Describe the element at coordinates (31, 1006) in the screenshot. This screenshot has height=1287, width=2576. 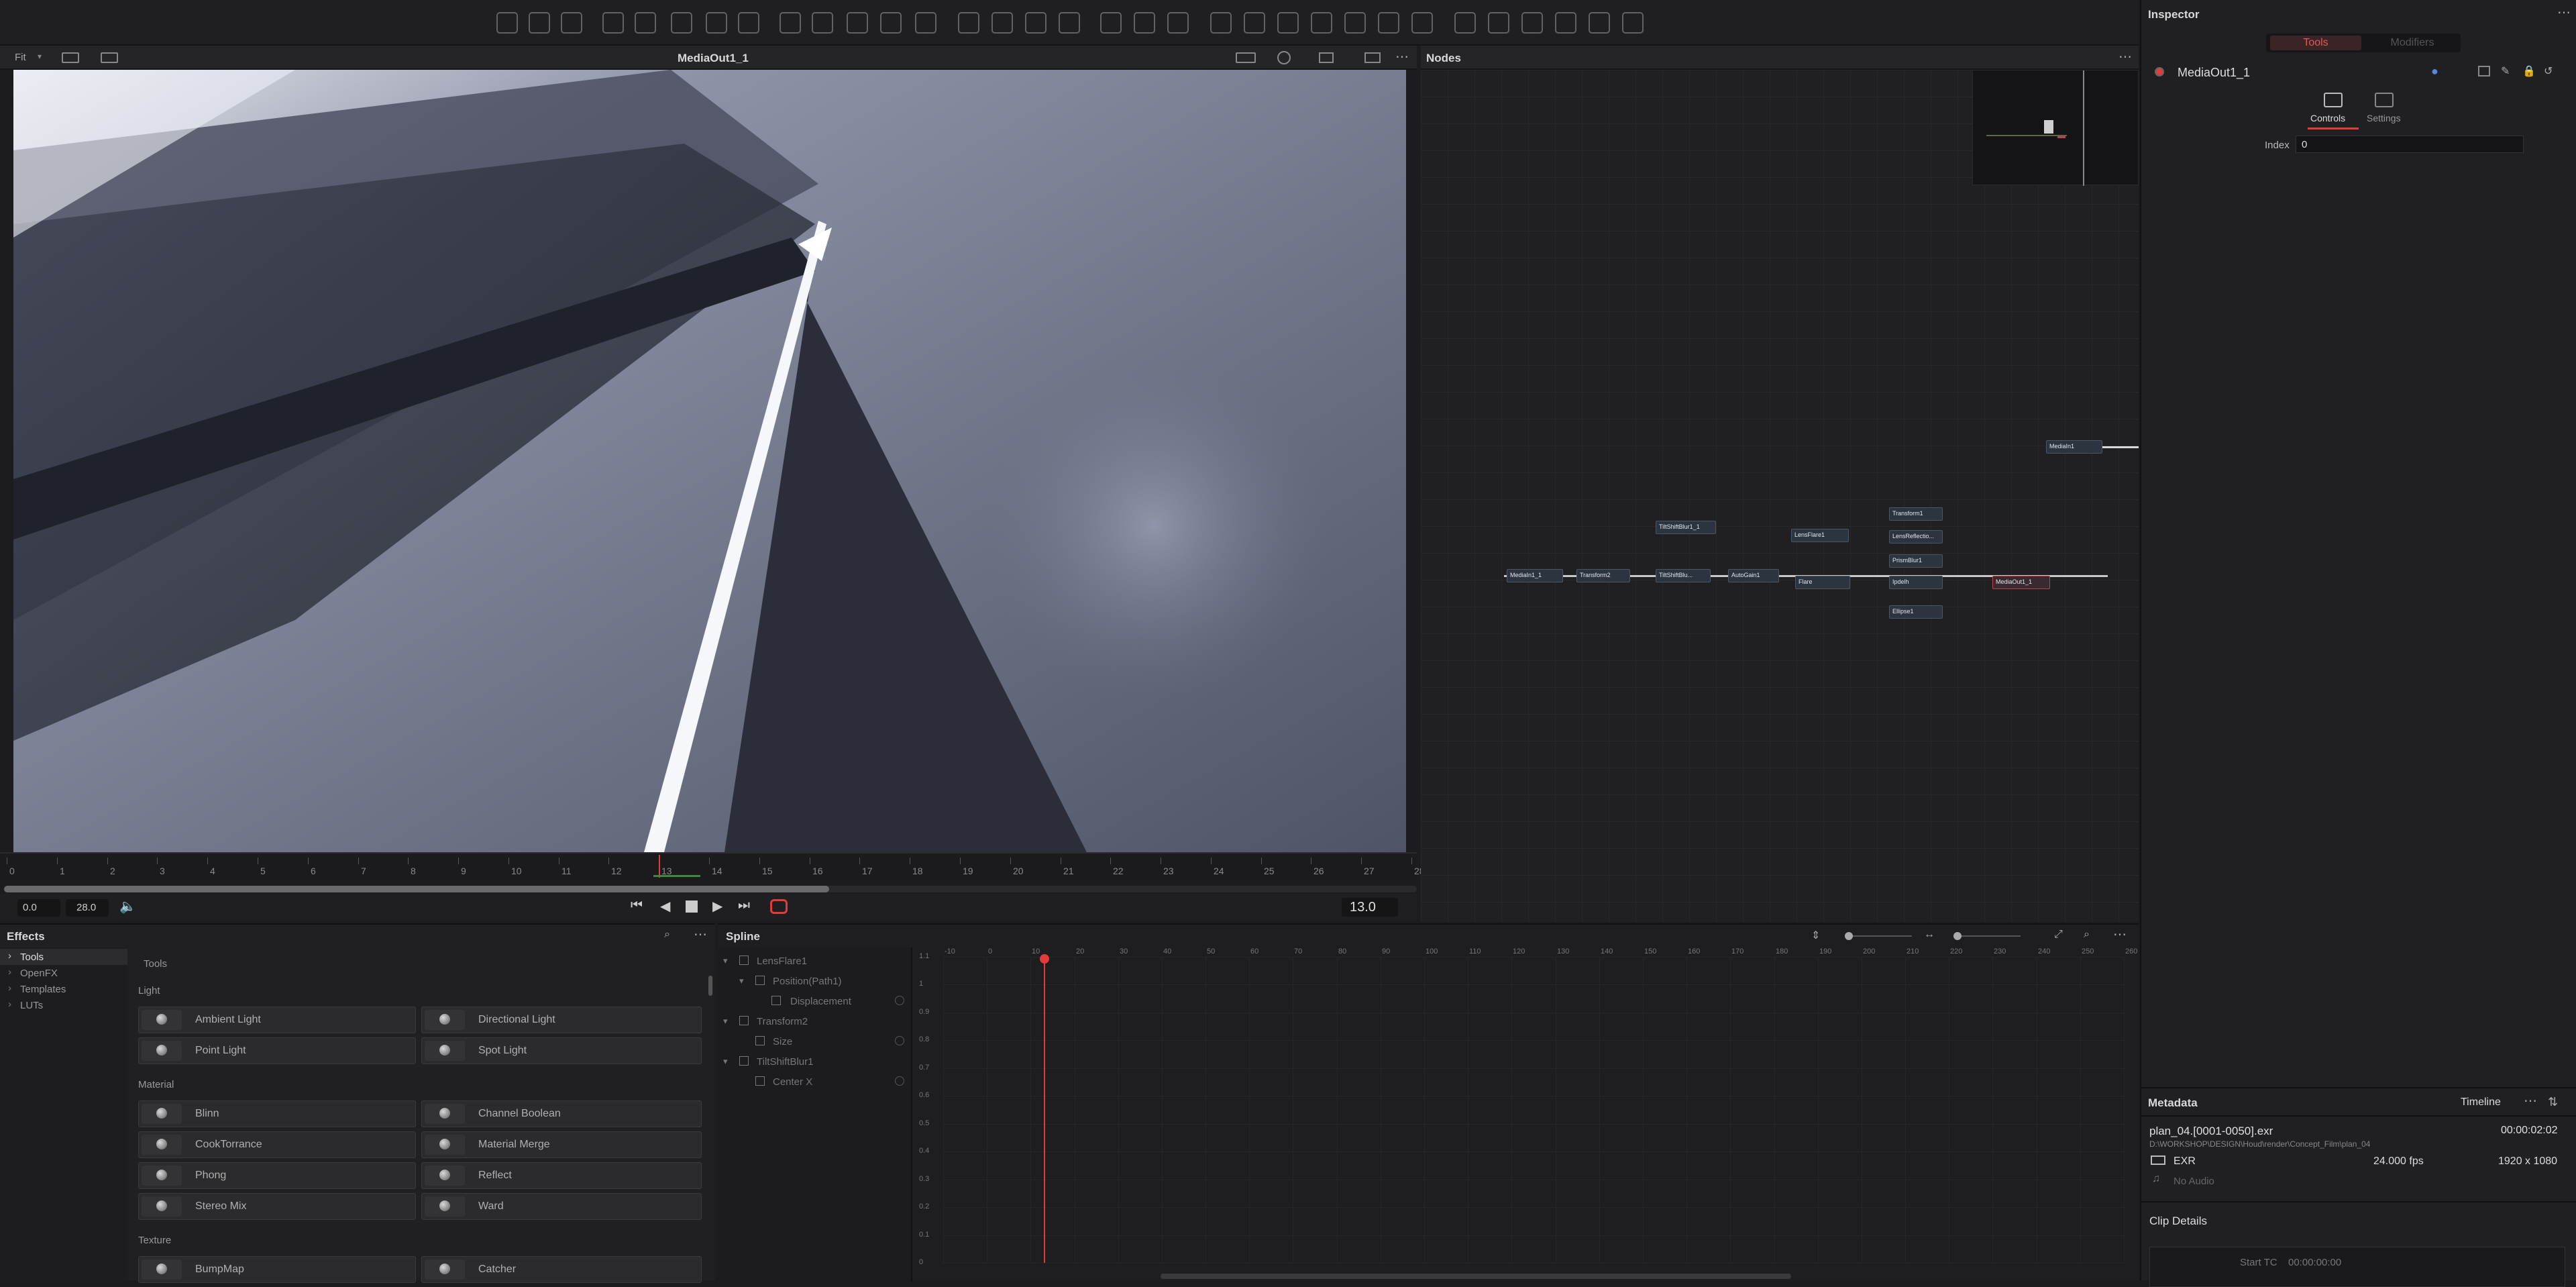
I see `tree-item-luts: LUTs` at that location.